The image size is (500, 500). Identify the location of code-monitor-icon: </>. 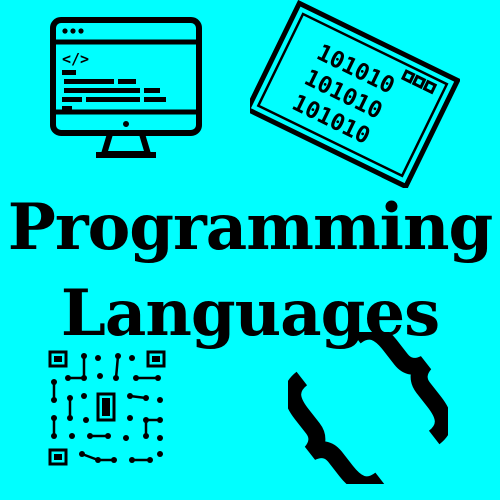
(126, 87).